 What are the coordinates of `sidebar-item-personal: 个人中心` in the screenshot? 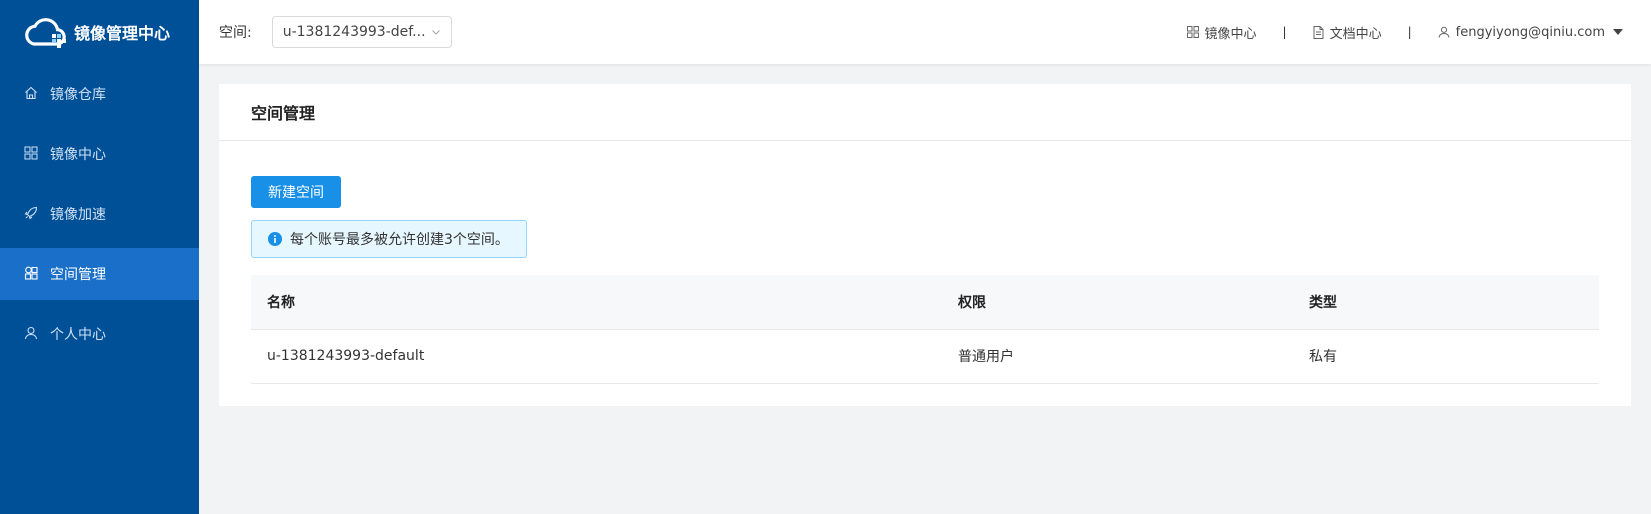 It's located at (99, 334).